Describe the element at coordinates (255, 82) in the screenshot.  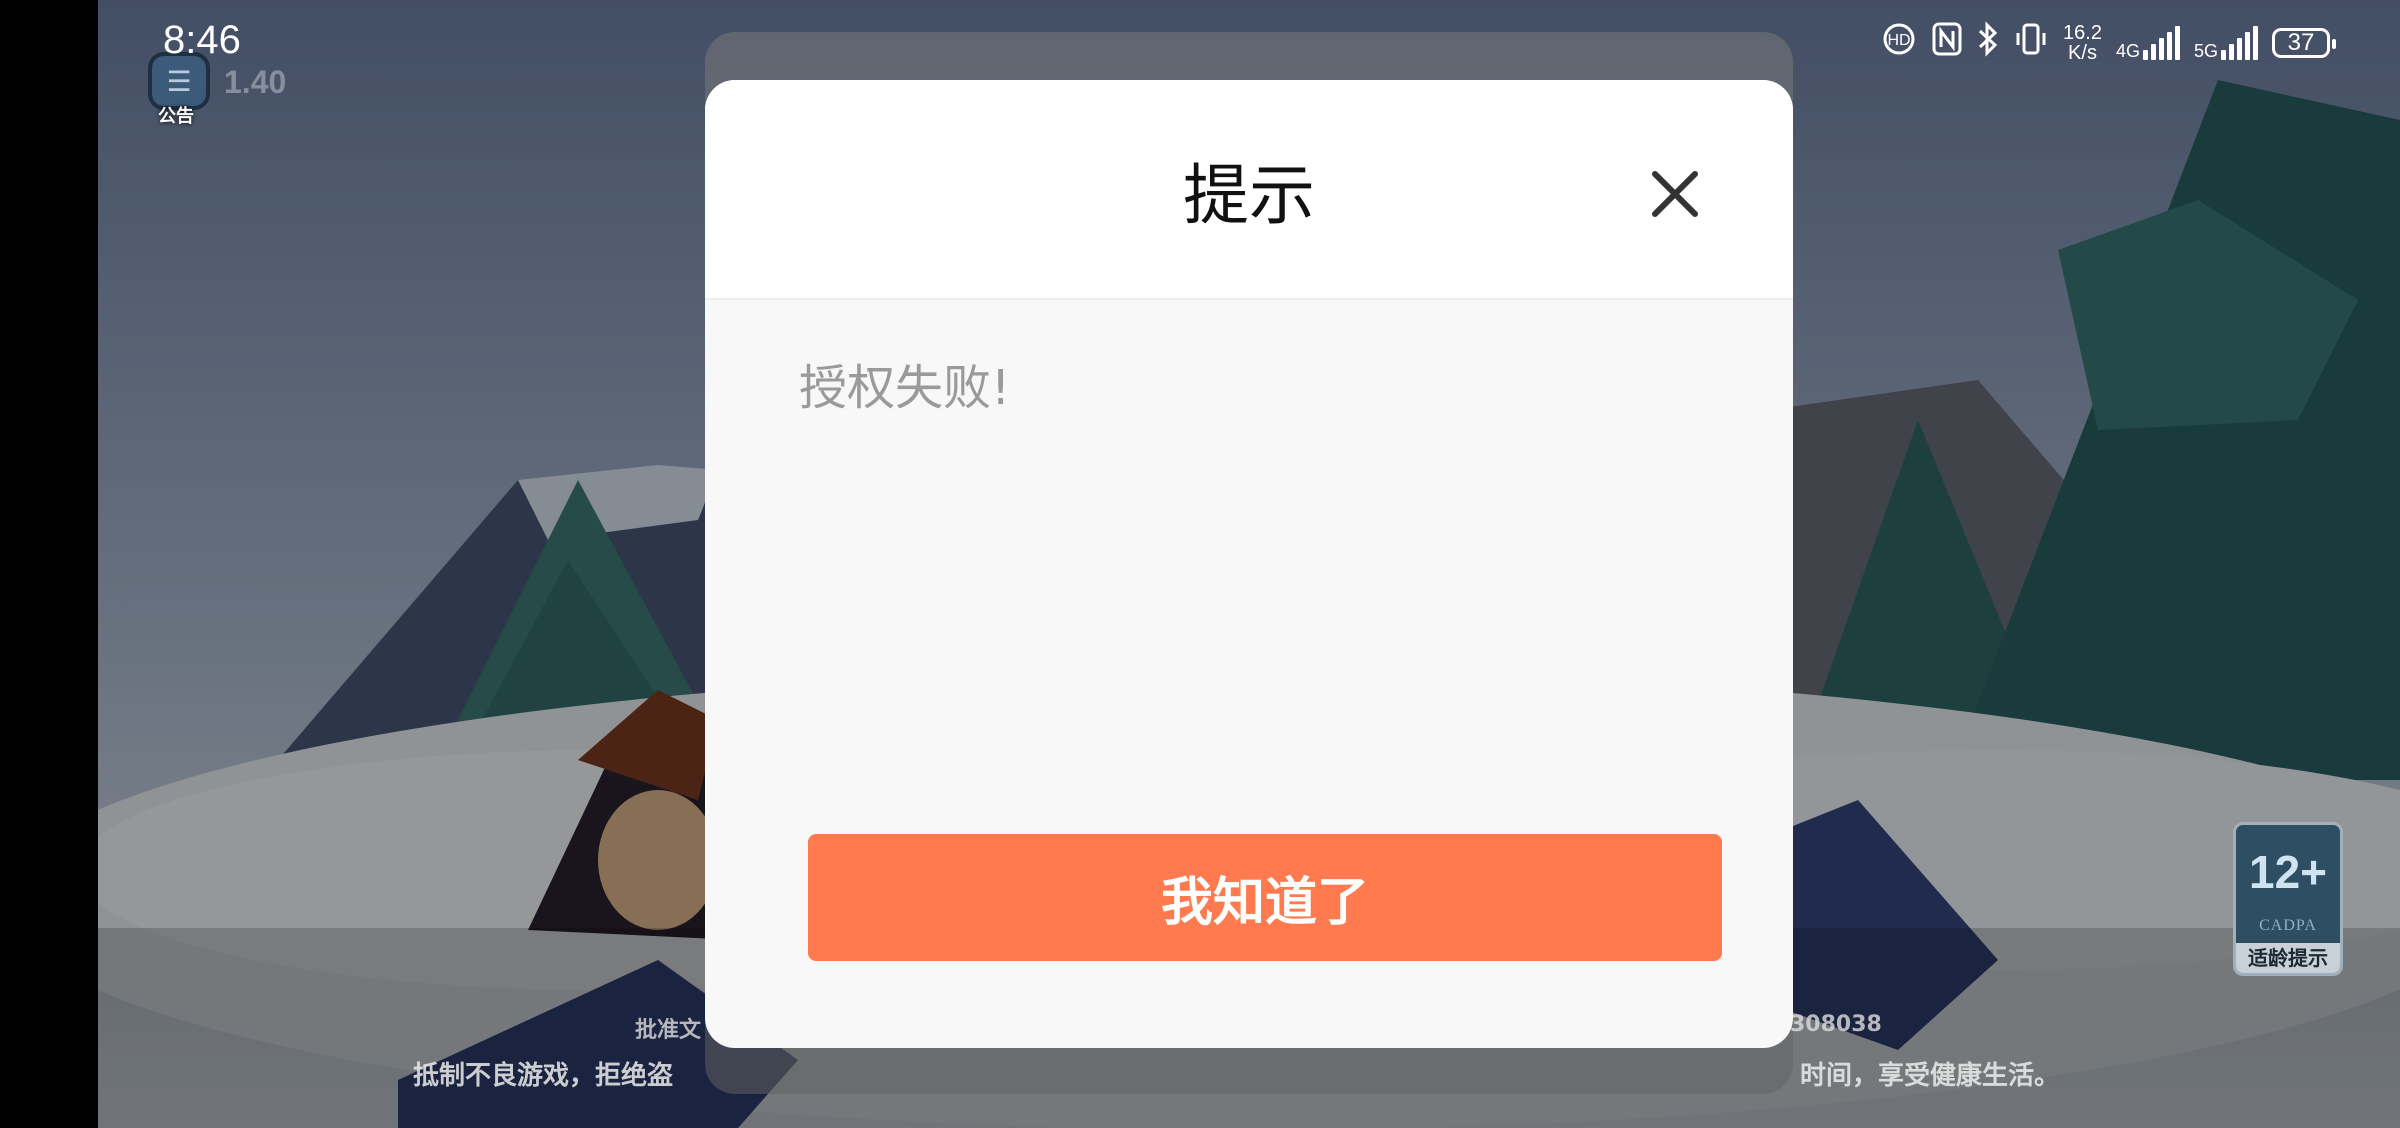
I see `version-label: 1.40` at that location.